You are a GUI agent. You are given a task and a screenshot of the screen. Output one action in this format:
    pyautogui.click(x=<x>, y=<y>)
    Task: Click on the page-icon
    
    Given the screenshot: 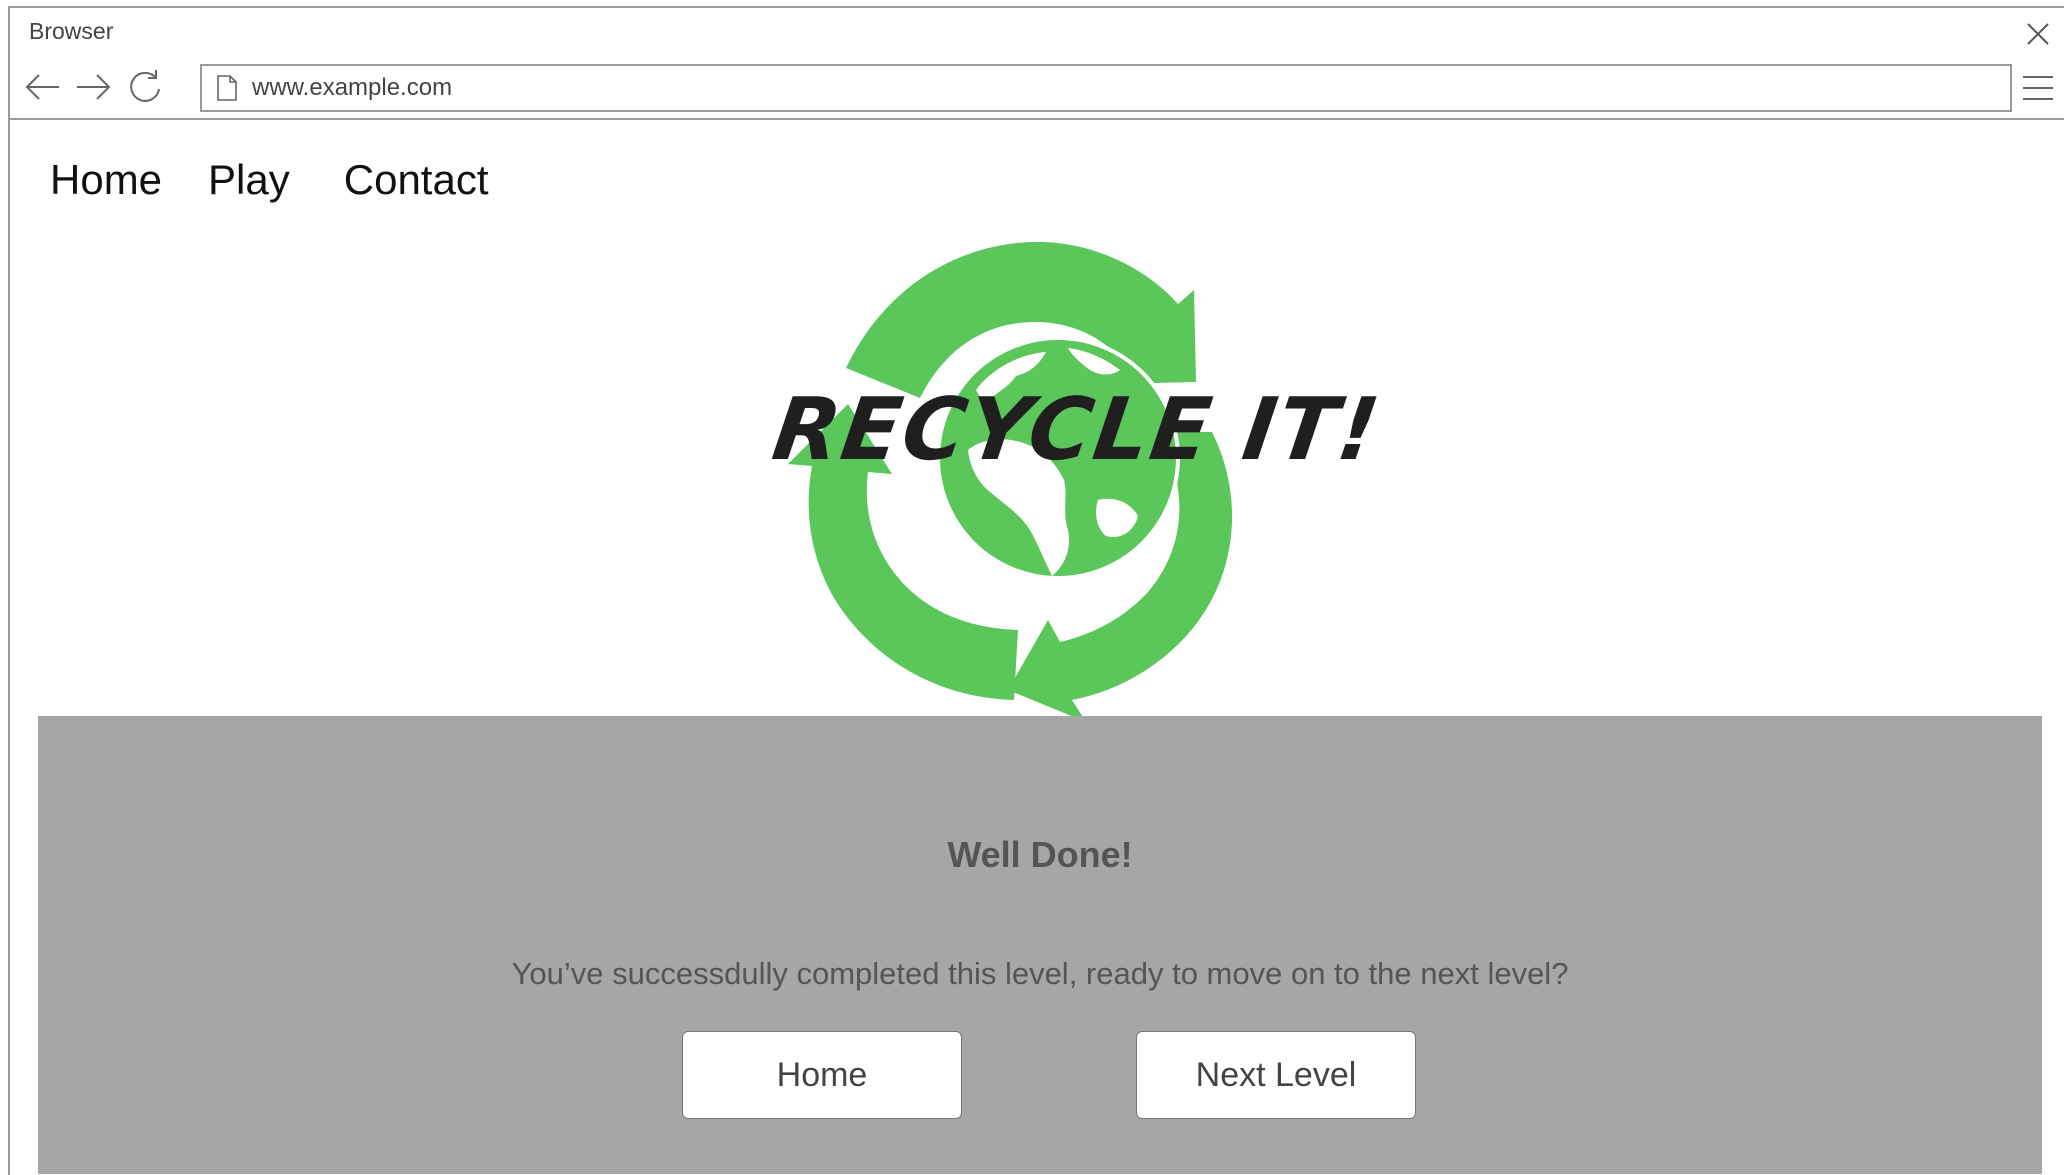 What is the action you would take?
    pyautogui.click(x=228, y=88)
    